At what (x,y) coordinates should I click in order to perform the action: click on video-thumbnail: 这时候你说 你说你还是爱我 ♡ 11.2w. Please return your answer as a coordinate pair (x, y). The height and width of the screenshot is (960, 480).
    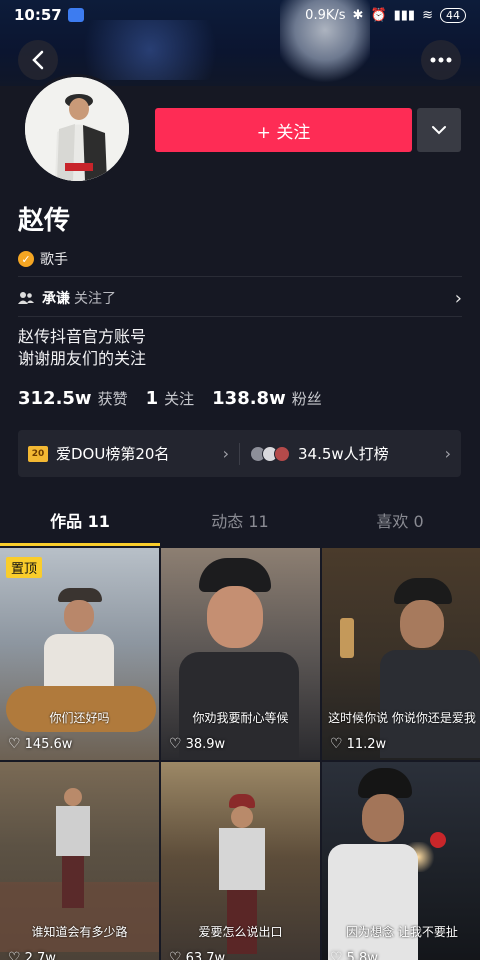
    Looking at the image, I should click on (401, 654).